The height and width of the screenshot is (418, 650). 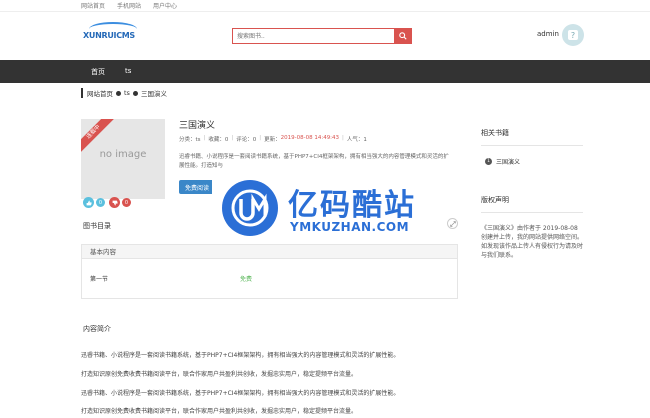 I want to click on search-button, so click(x=403, y=36).